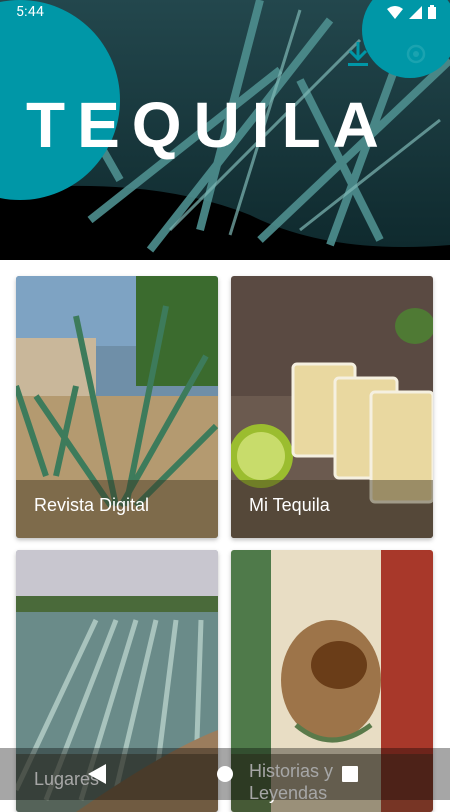 The width and height of the screenshot is (450, 812). I want to click on gear-icon, so click(416, 54).